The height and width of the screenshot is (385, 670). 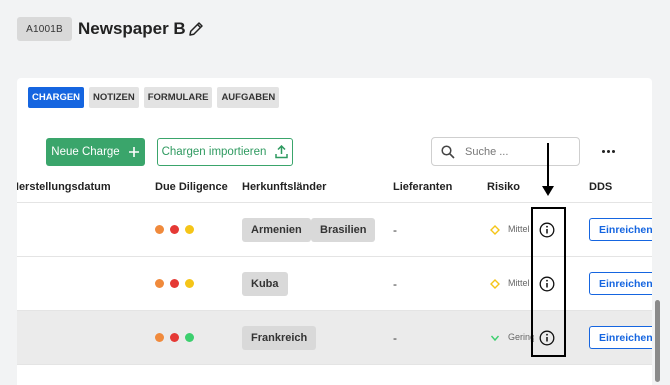 I want to click on country-chip: Brasilien, so click(x=343, y=230).